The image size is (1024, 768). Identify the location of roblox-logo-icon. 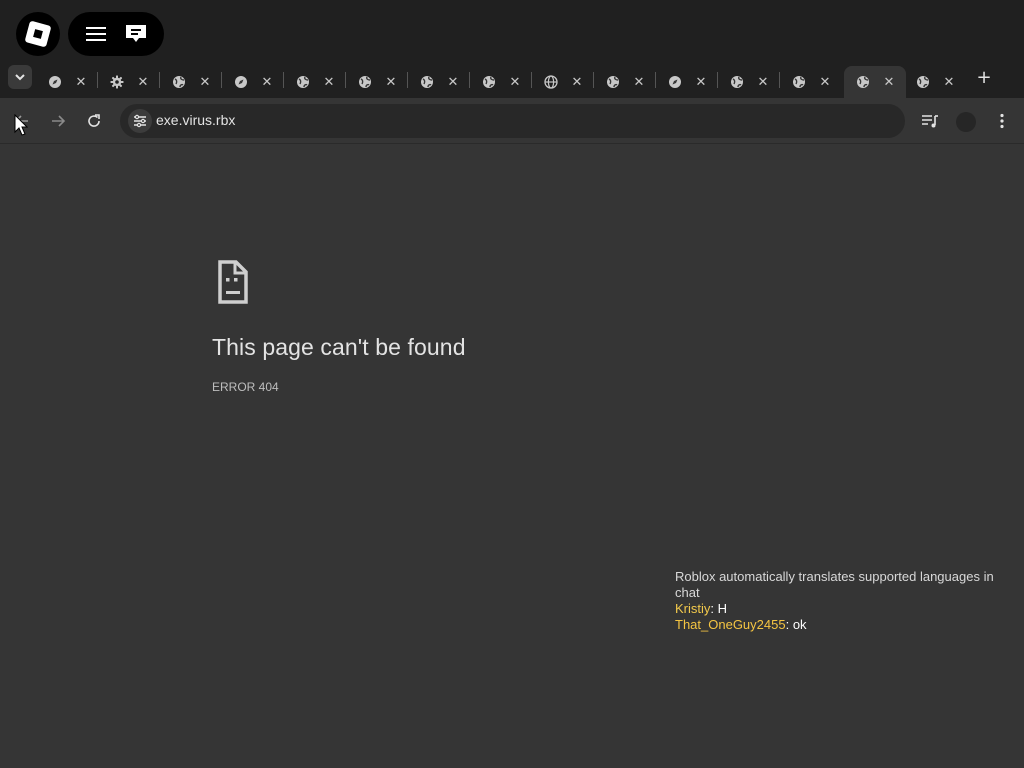
(38, 34).